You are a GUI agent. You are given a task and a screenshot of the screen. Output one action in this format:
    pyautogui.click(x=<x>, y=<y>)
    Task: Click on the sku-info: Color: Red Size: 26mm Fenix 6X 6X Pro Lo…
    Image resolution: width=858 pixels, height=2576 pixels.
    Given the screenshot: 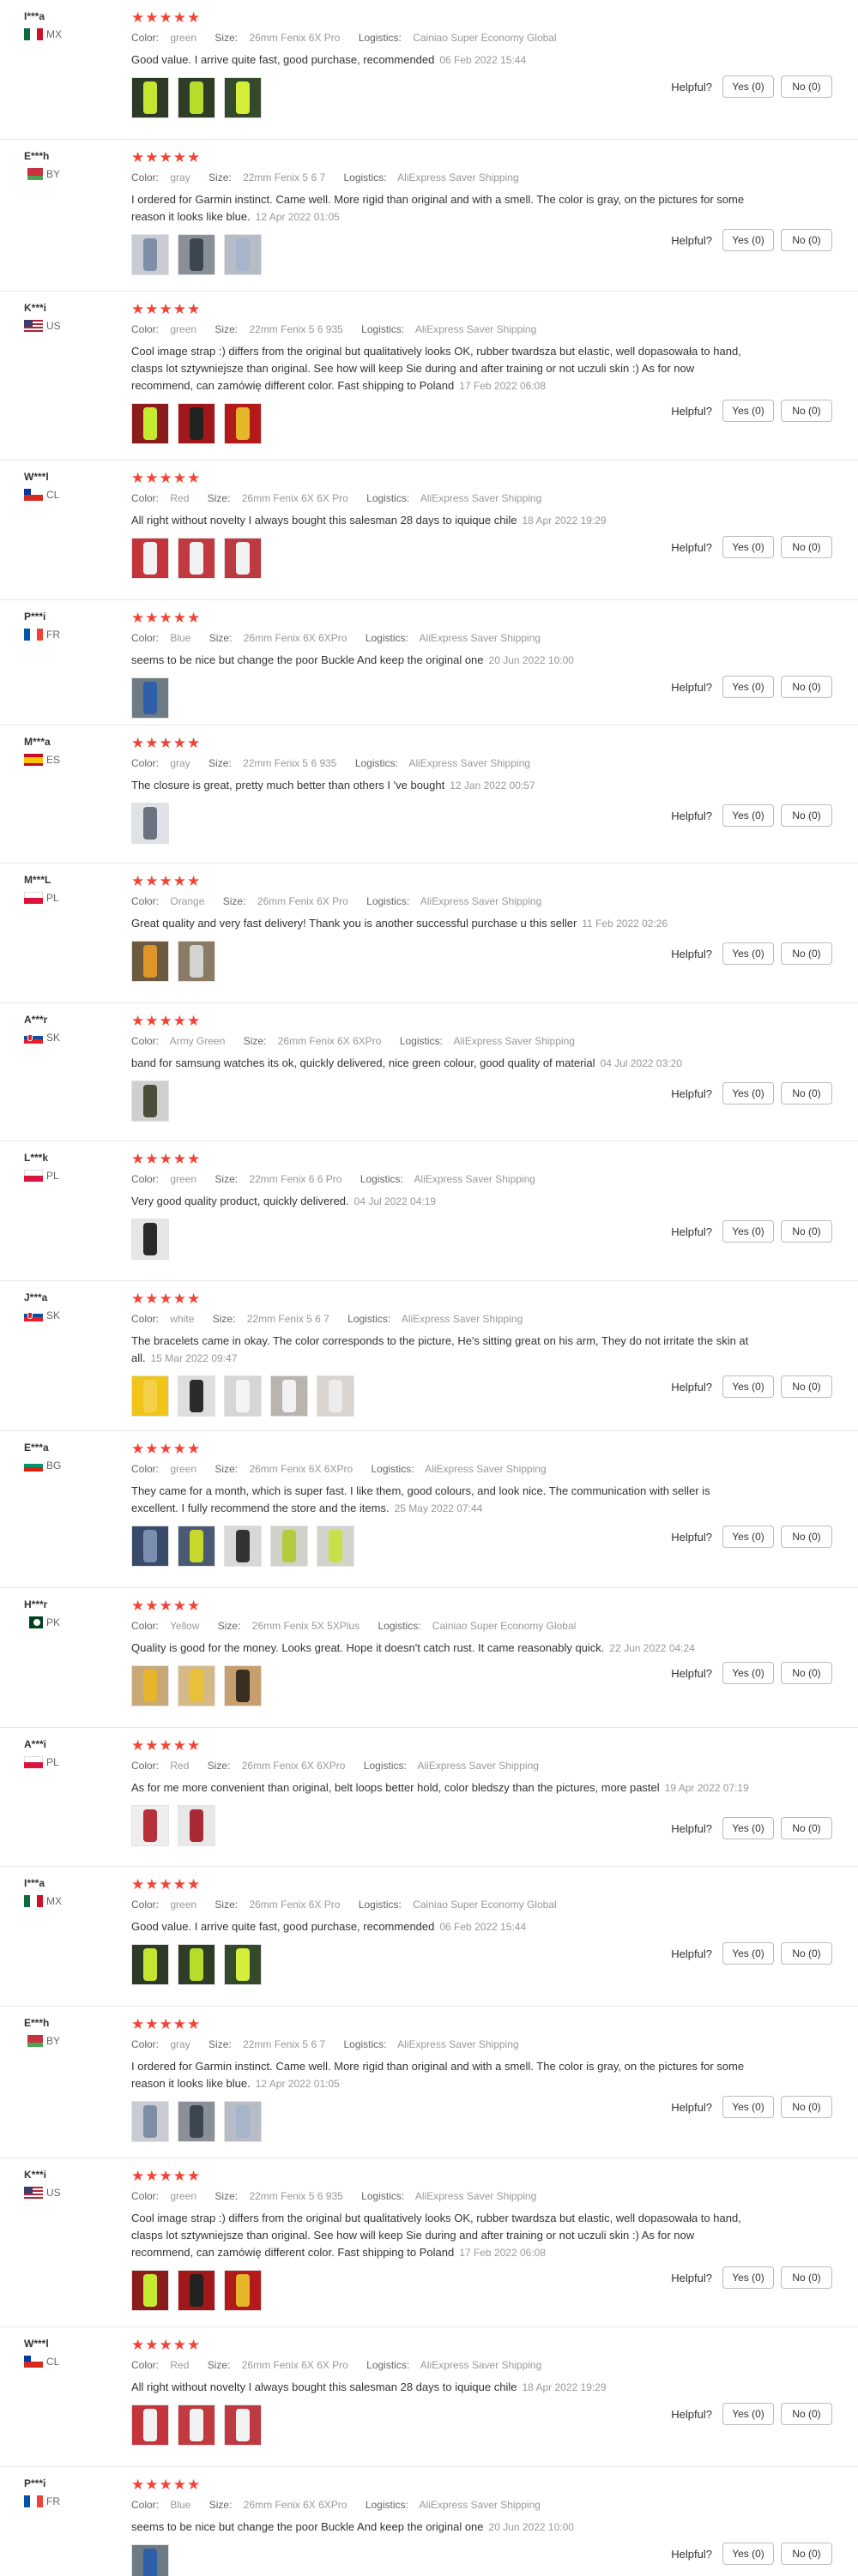 What is the action you would take?
    pyautogui.click(x=440, y=498)
    